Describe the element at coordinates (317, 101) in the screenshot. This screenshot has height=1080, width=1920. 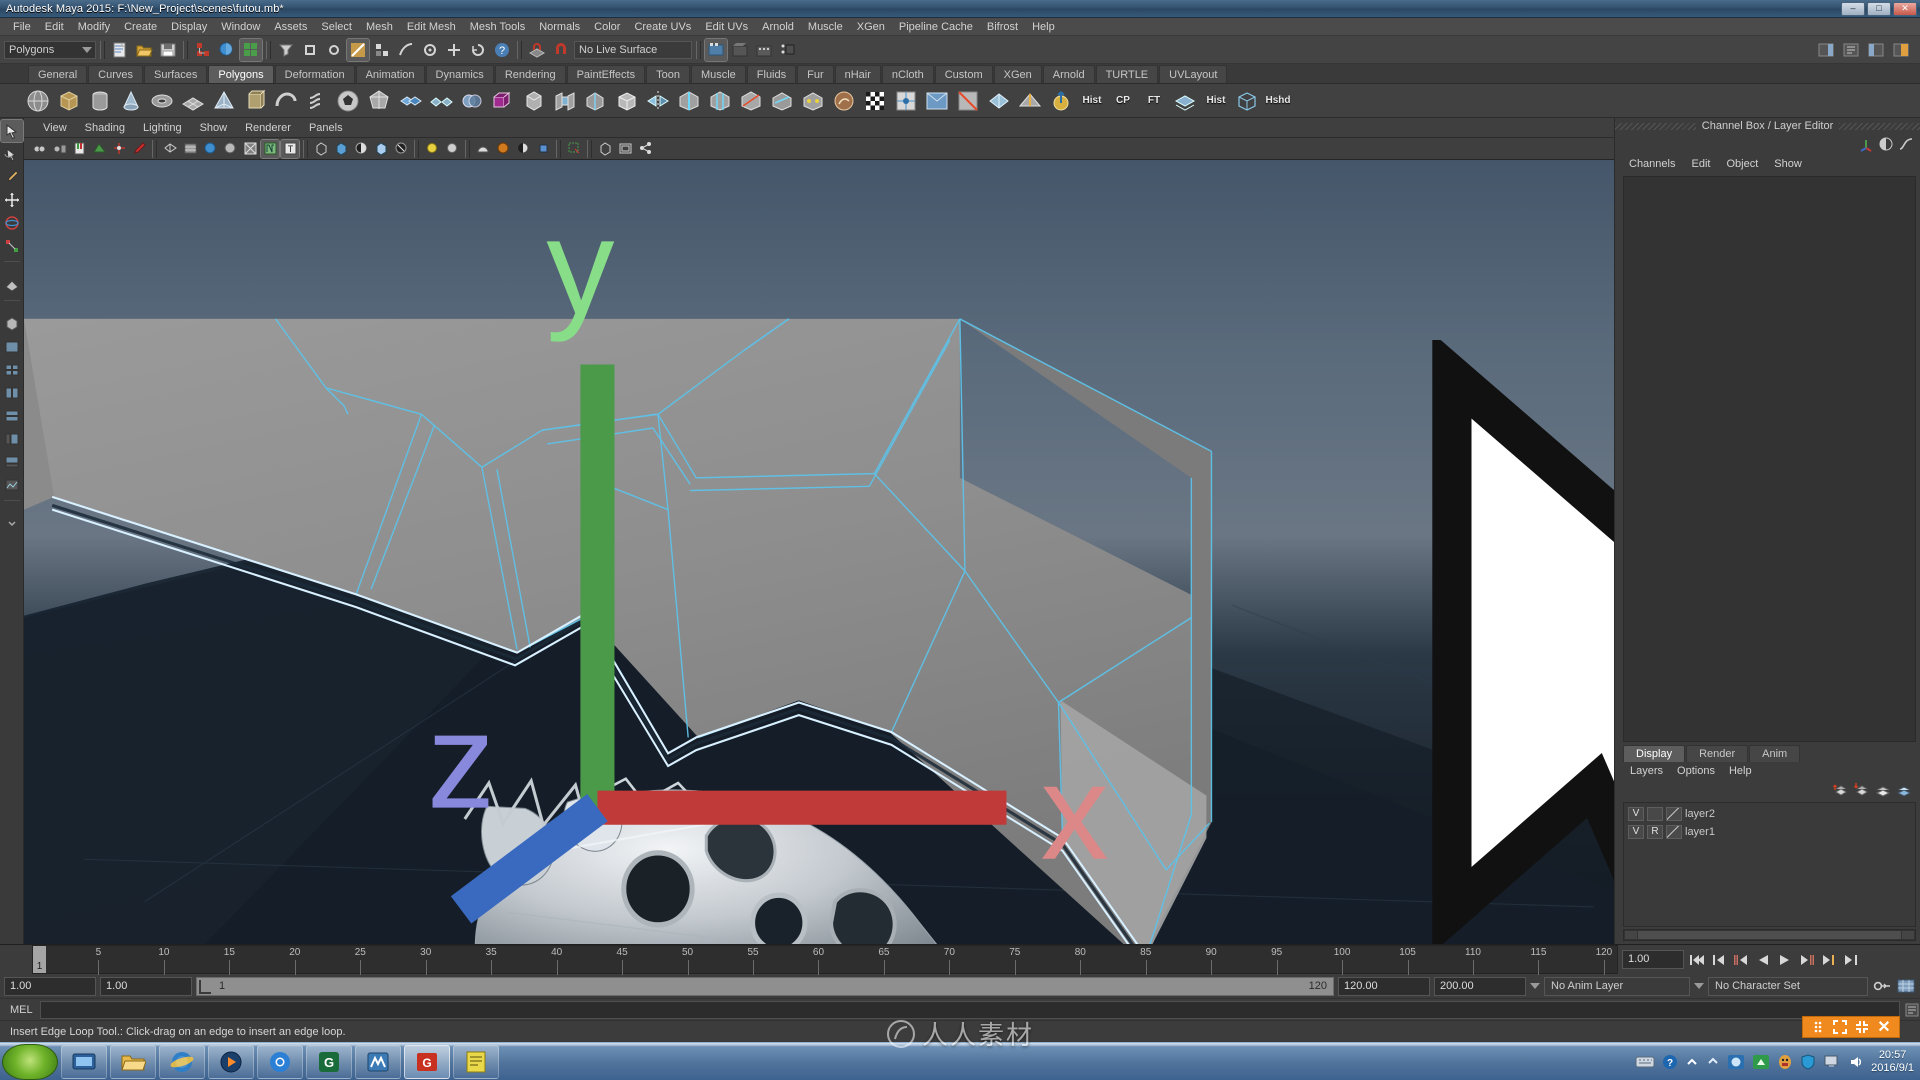
I see `poly-helix-icon` at that location.